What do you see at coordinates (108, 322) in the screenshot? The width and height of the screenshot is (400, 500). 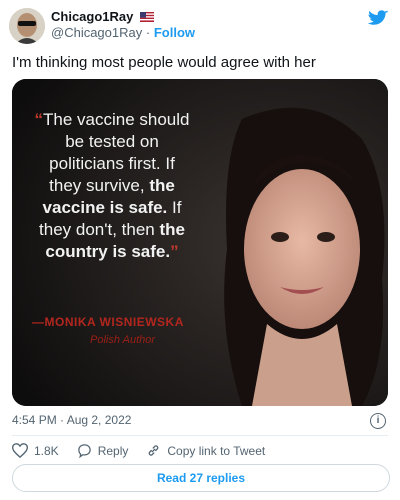 I see `quote-attribution: —MONIKA WISNIEWSKA` at bounding box center [108, 322].